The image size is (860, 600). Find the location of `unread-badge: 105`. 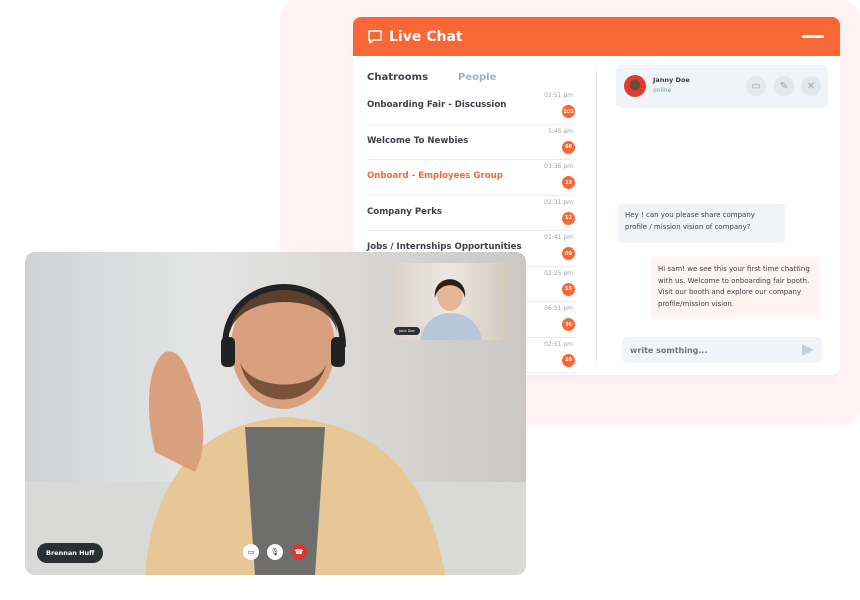

unread-badge: 105 is located at coordinates (568, 111).